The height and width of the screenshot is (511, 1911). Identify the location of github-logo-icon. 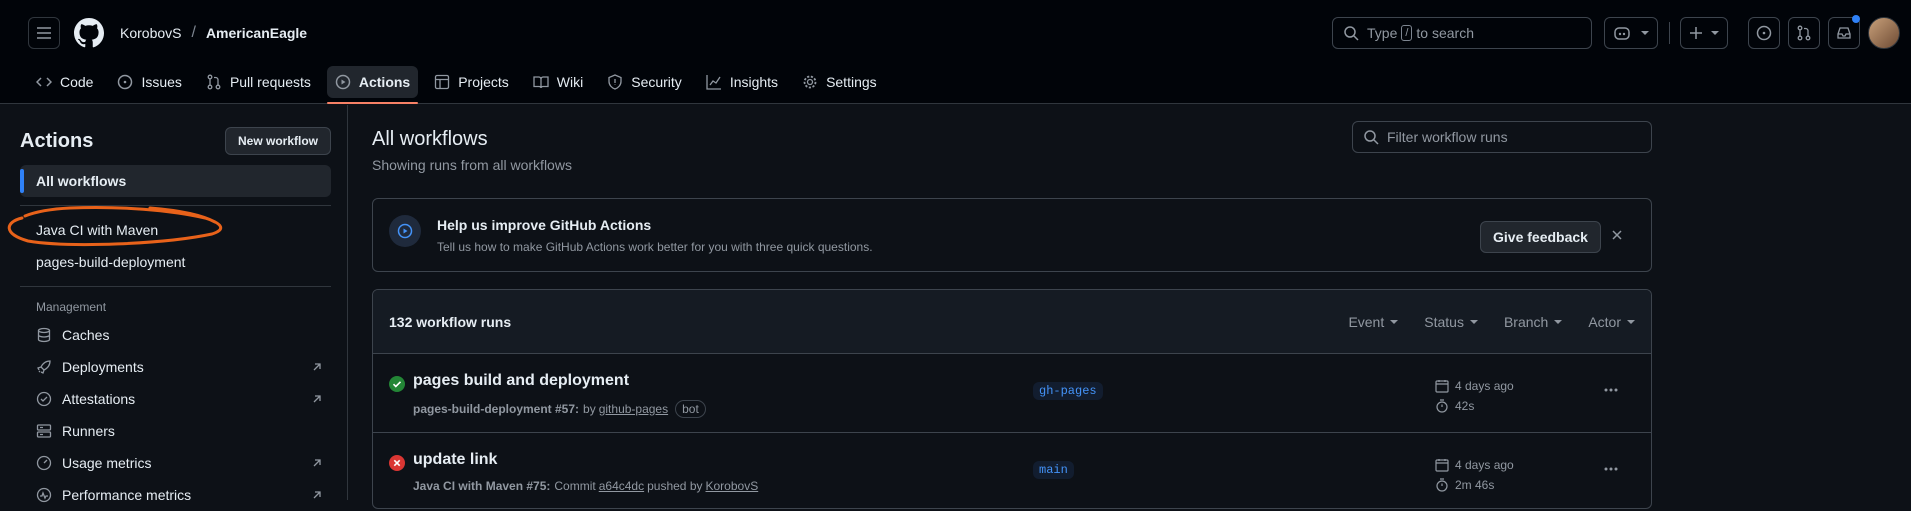
(89, 33).